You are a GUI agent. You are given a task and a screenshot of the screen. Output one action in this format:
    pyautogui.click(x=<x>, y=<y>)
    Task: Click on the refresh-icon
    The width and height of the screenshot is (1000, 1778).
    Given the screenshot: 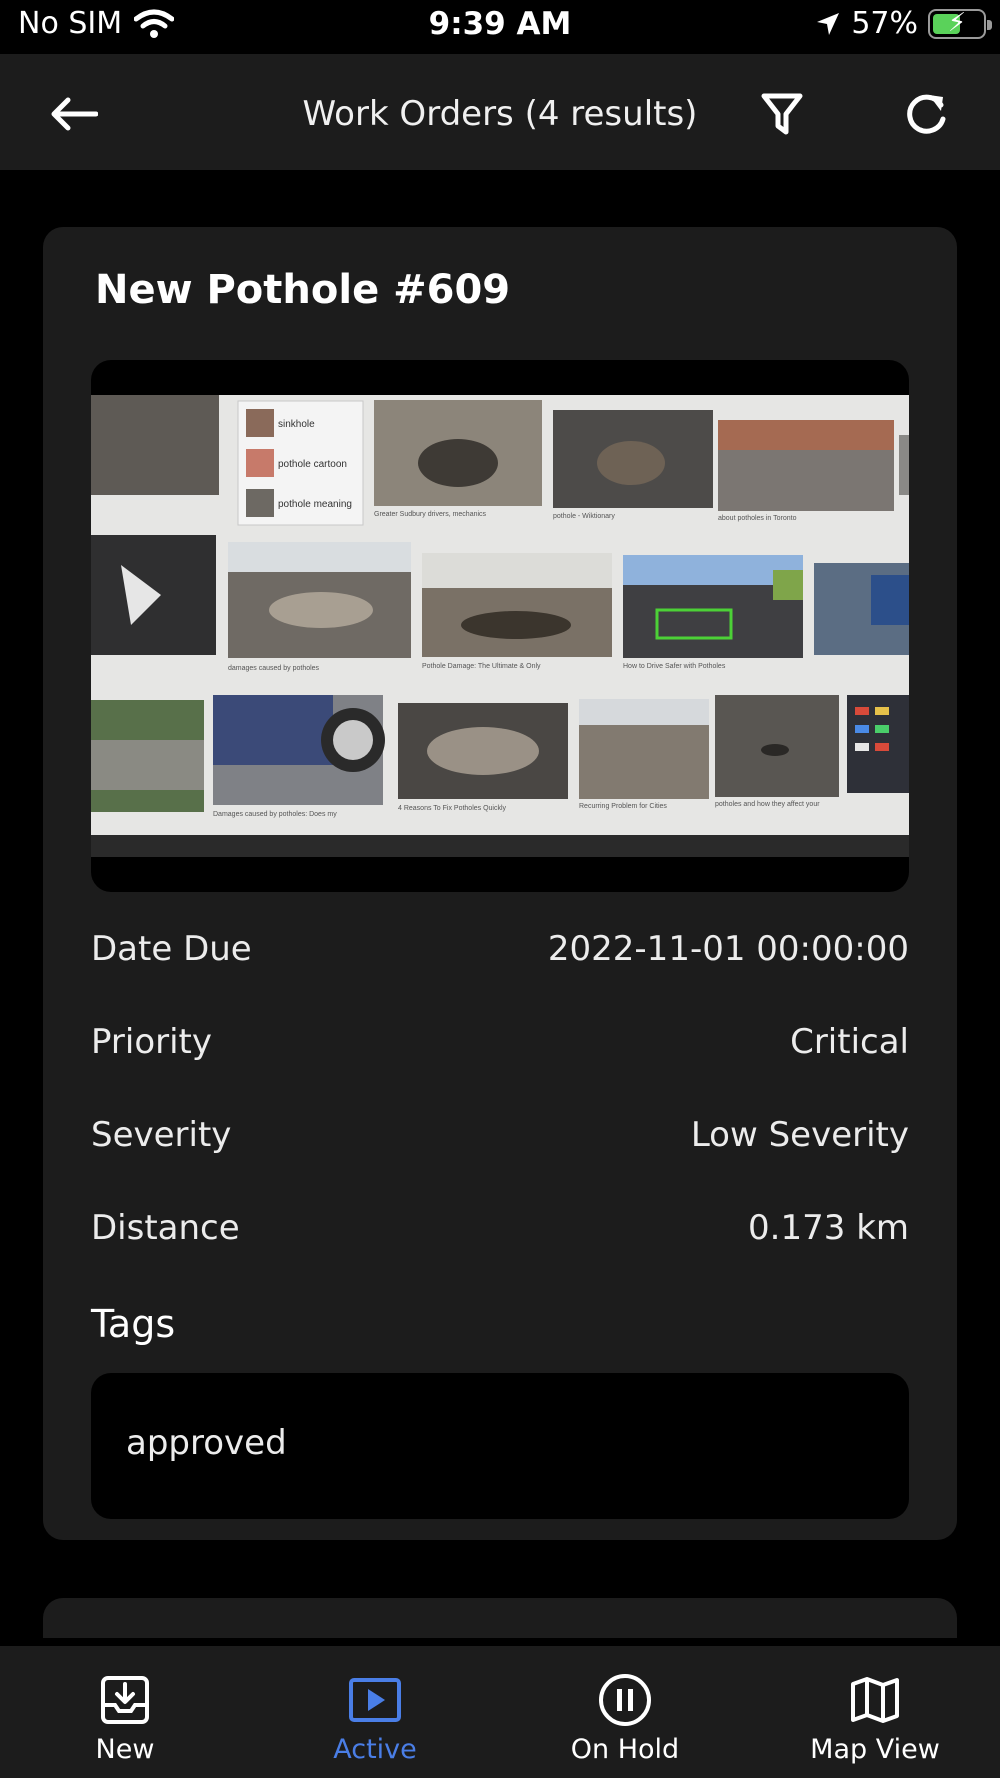 What is the action you would take?
    pyautogui.click(x=926, y=114)
    